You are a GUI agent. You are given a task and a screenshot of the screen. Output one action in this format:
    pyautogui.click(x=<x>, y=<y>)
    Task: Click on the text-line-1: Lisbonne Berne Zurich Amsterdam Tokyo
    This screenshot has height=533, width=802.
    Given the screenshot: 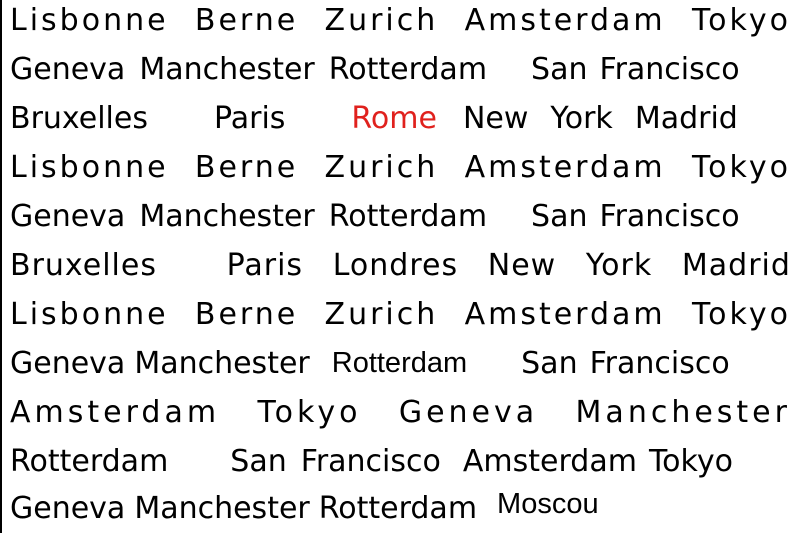 What is the action you would take?
    pyautogui.click(x=400, y=22)
    